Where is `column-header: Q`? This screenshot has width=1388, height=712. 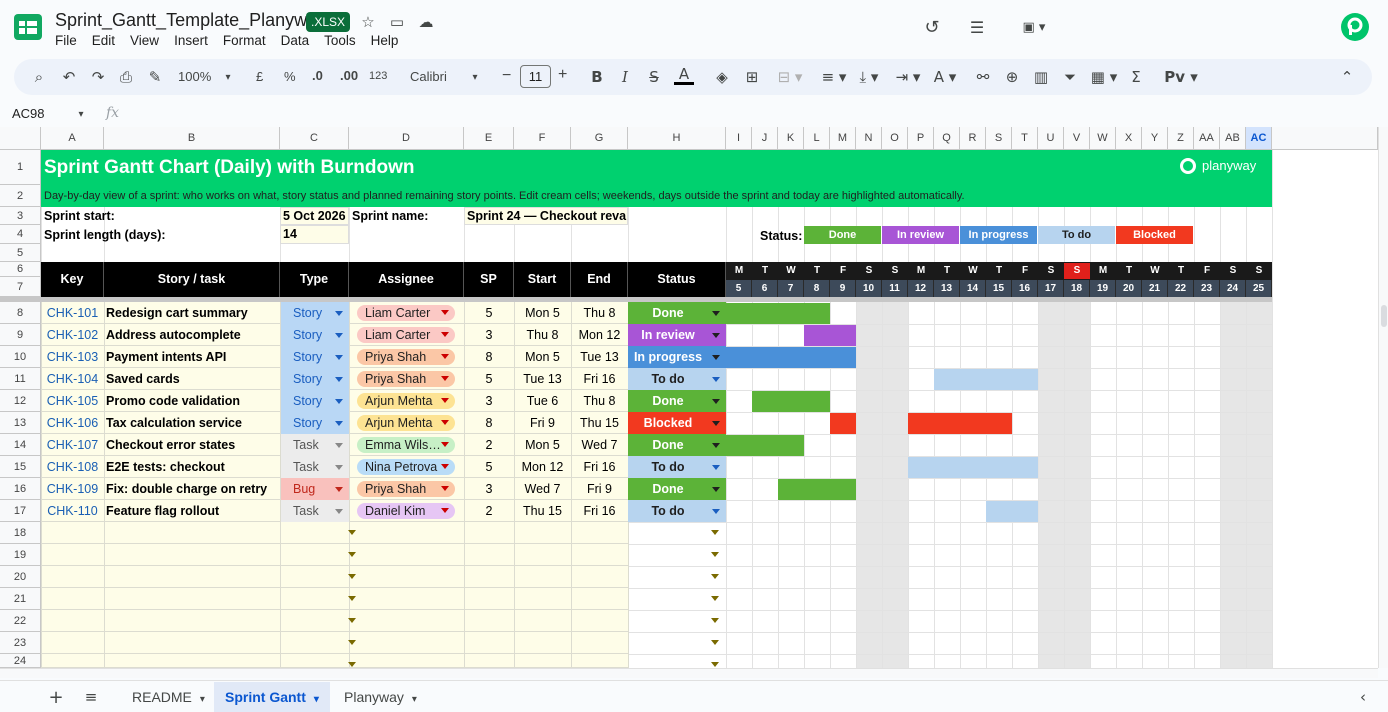
column-header: Q is located at coordinates (947, 138).